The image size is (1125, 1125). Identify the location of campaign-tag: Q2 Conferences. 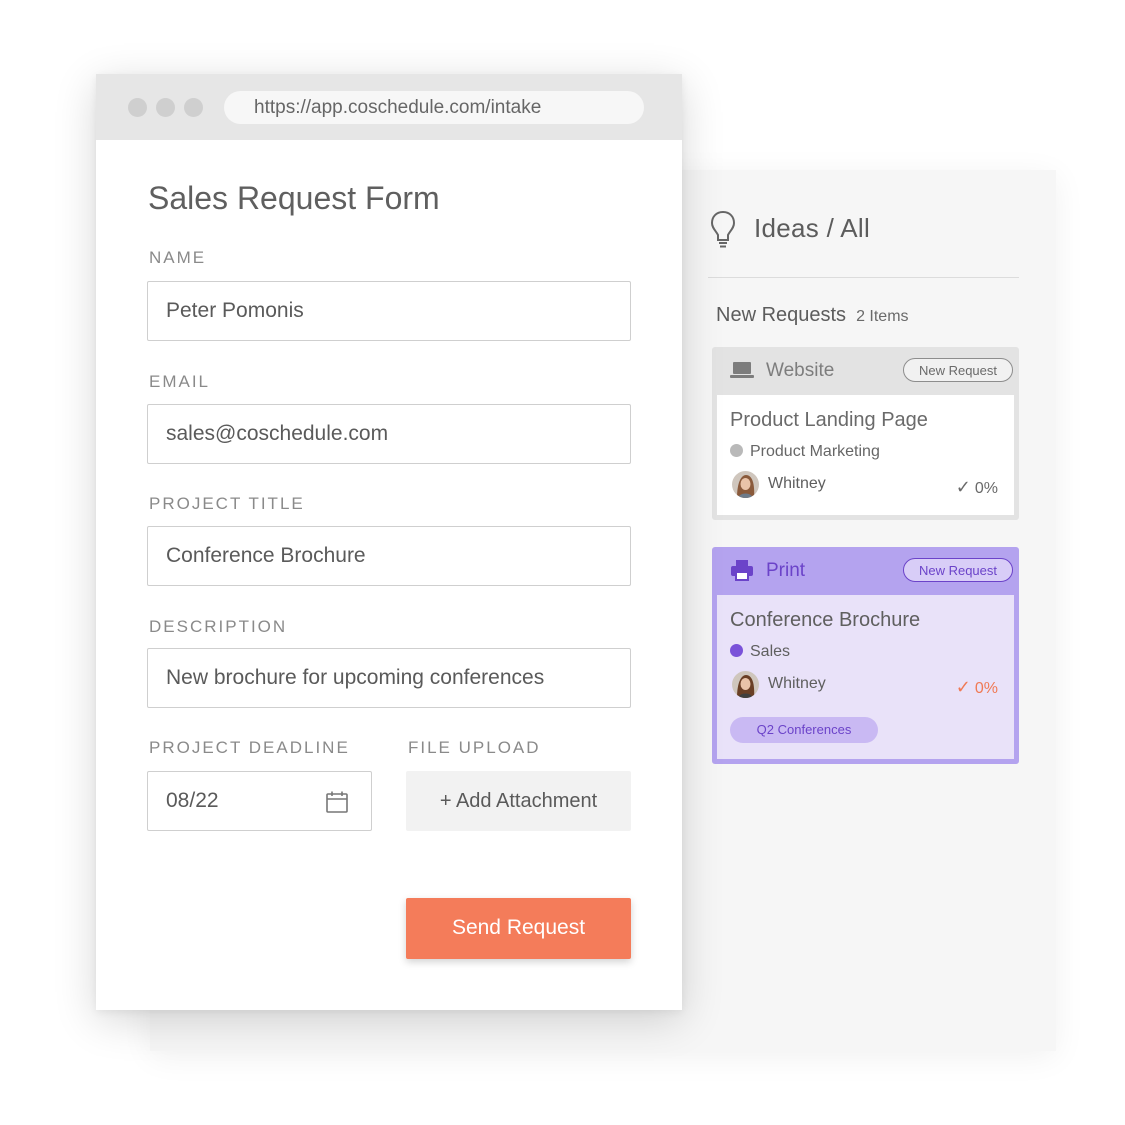
(804, 730).